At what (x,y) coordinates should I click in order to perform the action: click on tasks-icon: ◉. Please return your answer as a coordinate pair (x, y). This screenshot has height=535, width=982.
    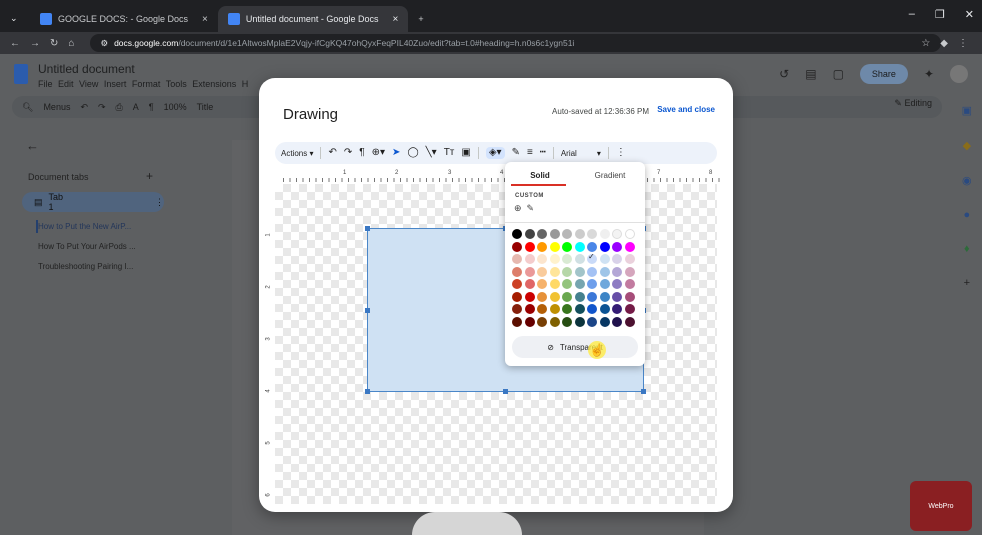
    Looking at the image, I should click on (967, 180).